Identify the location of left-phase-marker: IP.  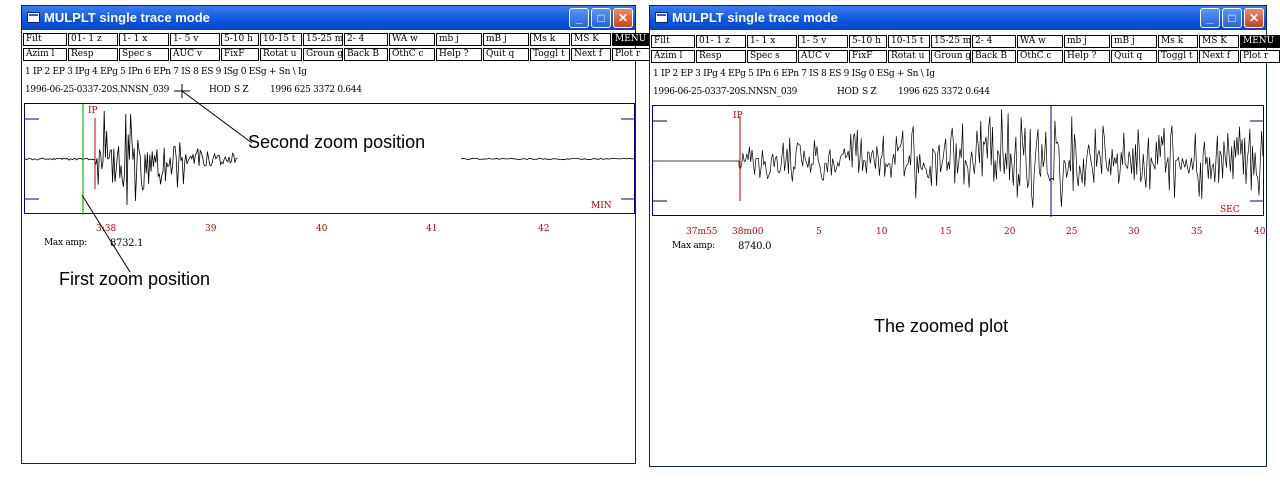
(93, 111).